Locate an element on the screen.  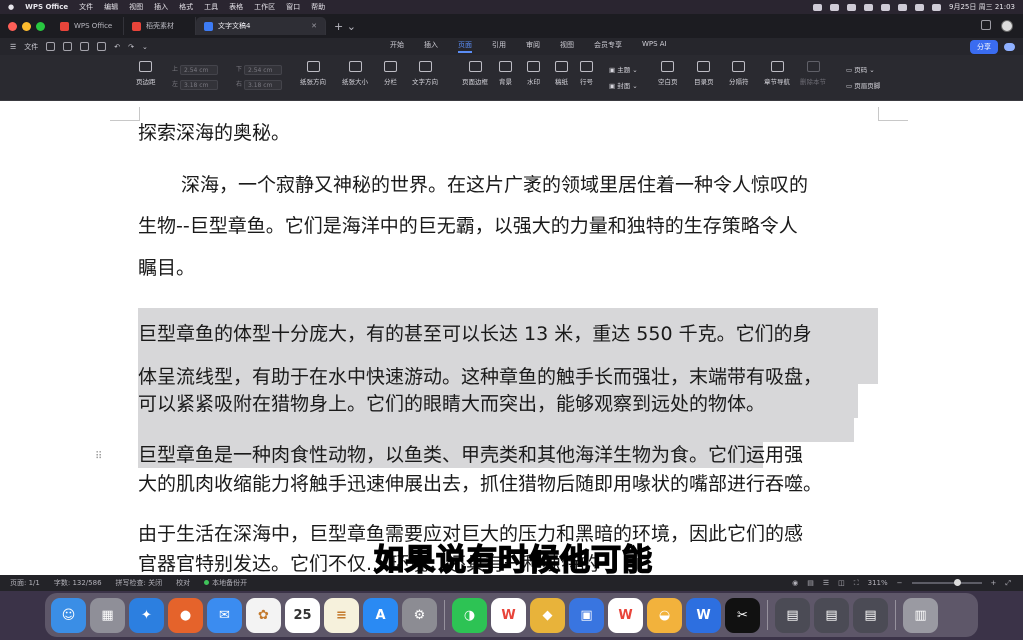
zoom-in-icon: + is located at coordinates (994, 583).